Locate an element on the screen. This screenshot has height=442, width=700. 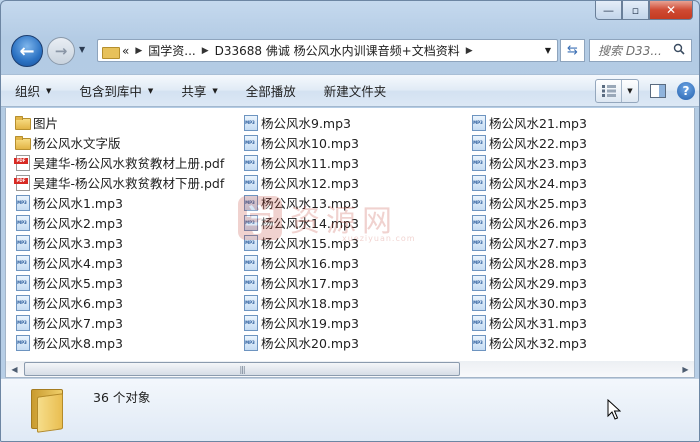
list-item: 杨公风水7.mp3 is located at coordinates (119, 322).